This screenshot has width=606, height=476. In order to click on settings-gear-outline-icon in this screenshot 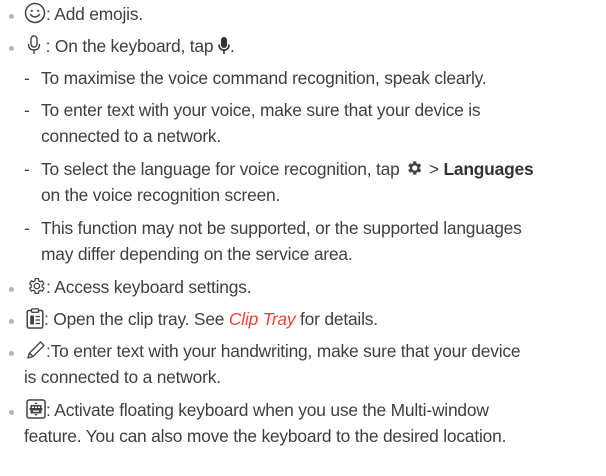, I will do `click(36, 286)`.